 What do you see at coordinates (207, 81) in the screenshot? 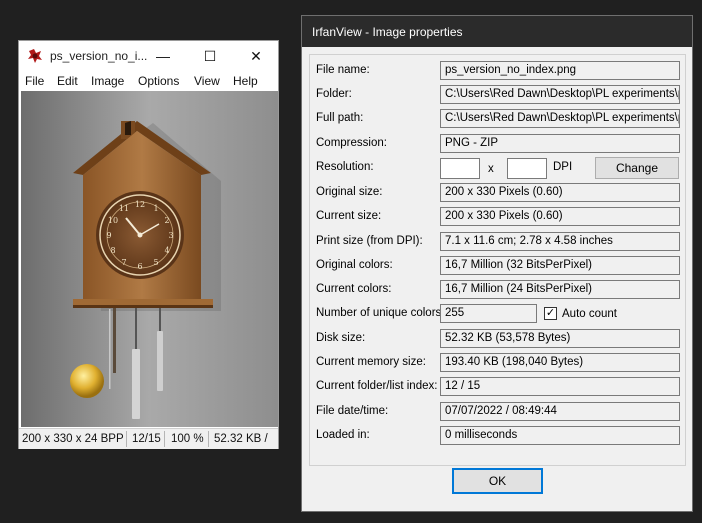
I see `menu-view: View` at bounding box center [207, 81].